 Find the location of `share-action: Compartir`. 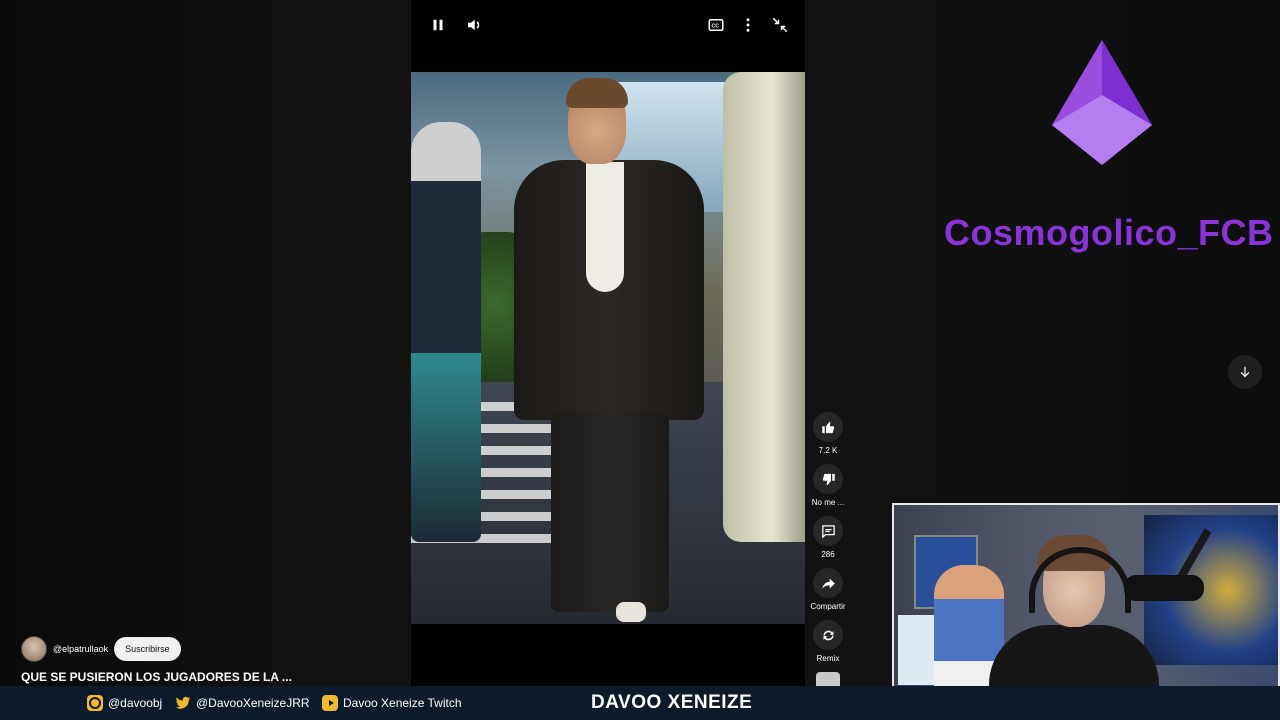

share-action: Compartir is located at coordinates (828, 589).